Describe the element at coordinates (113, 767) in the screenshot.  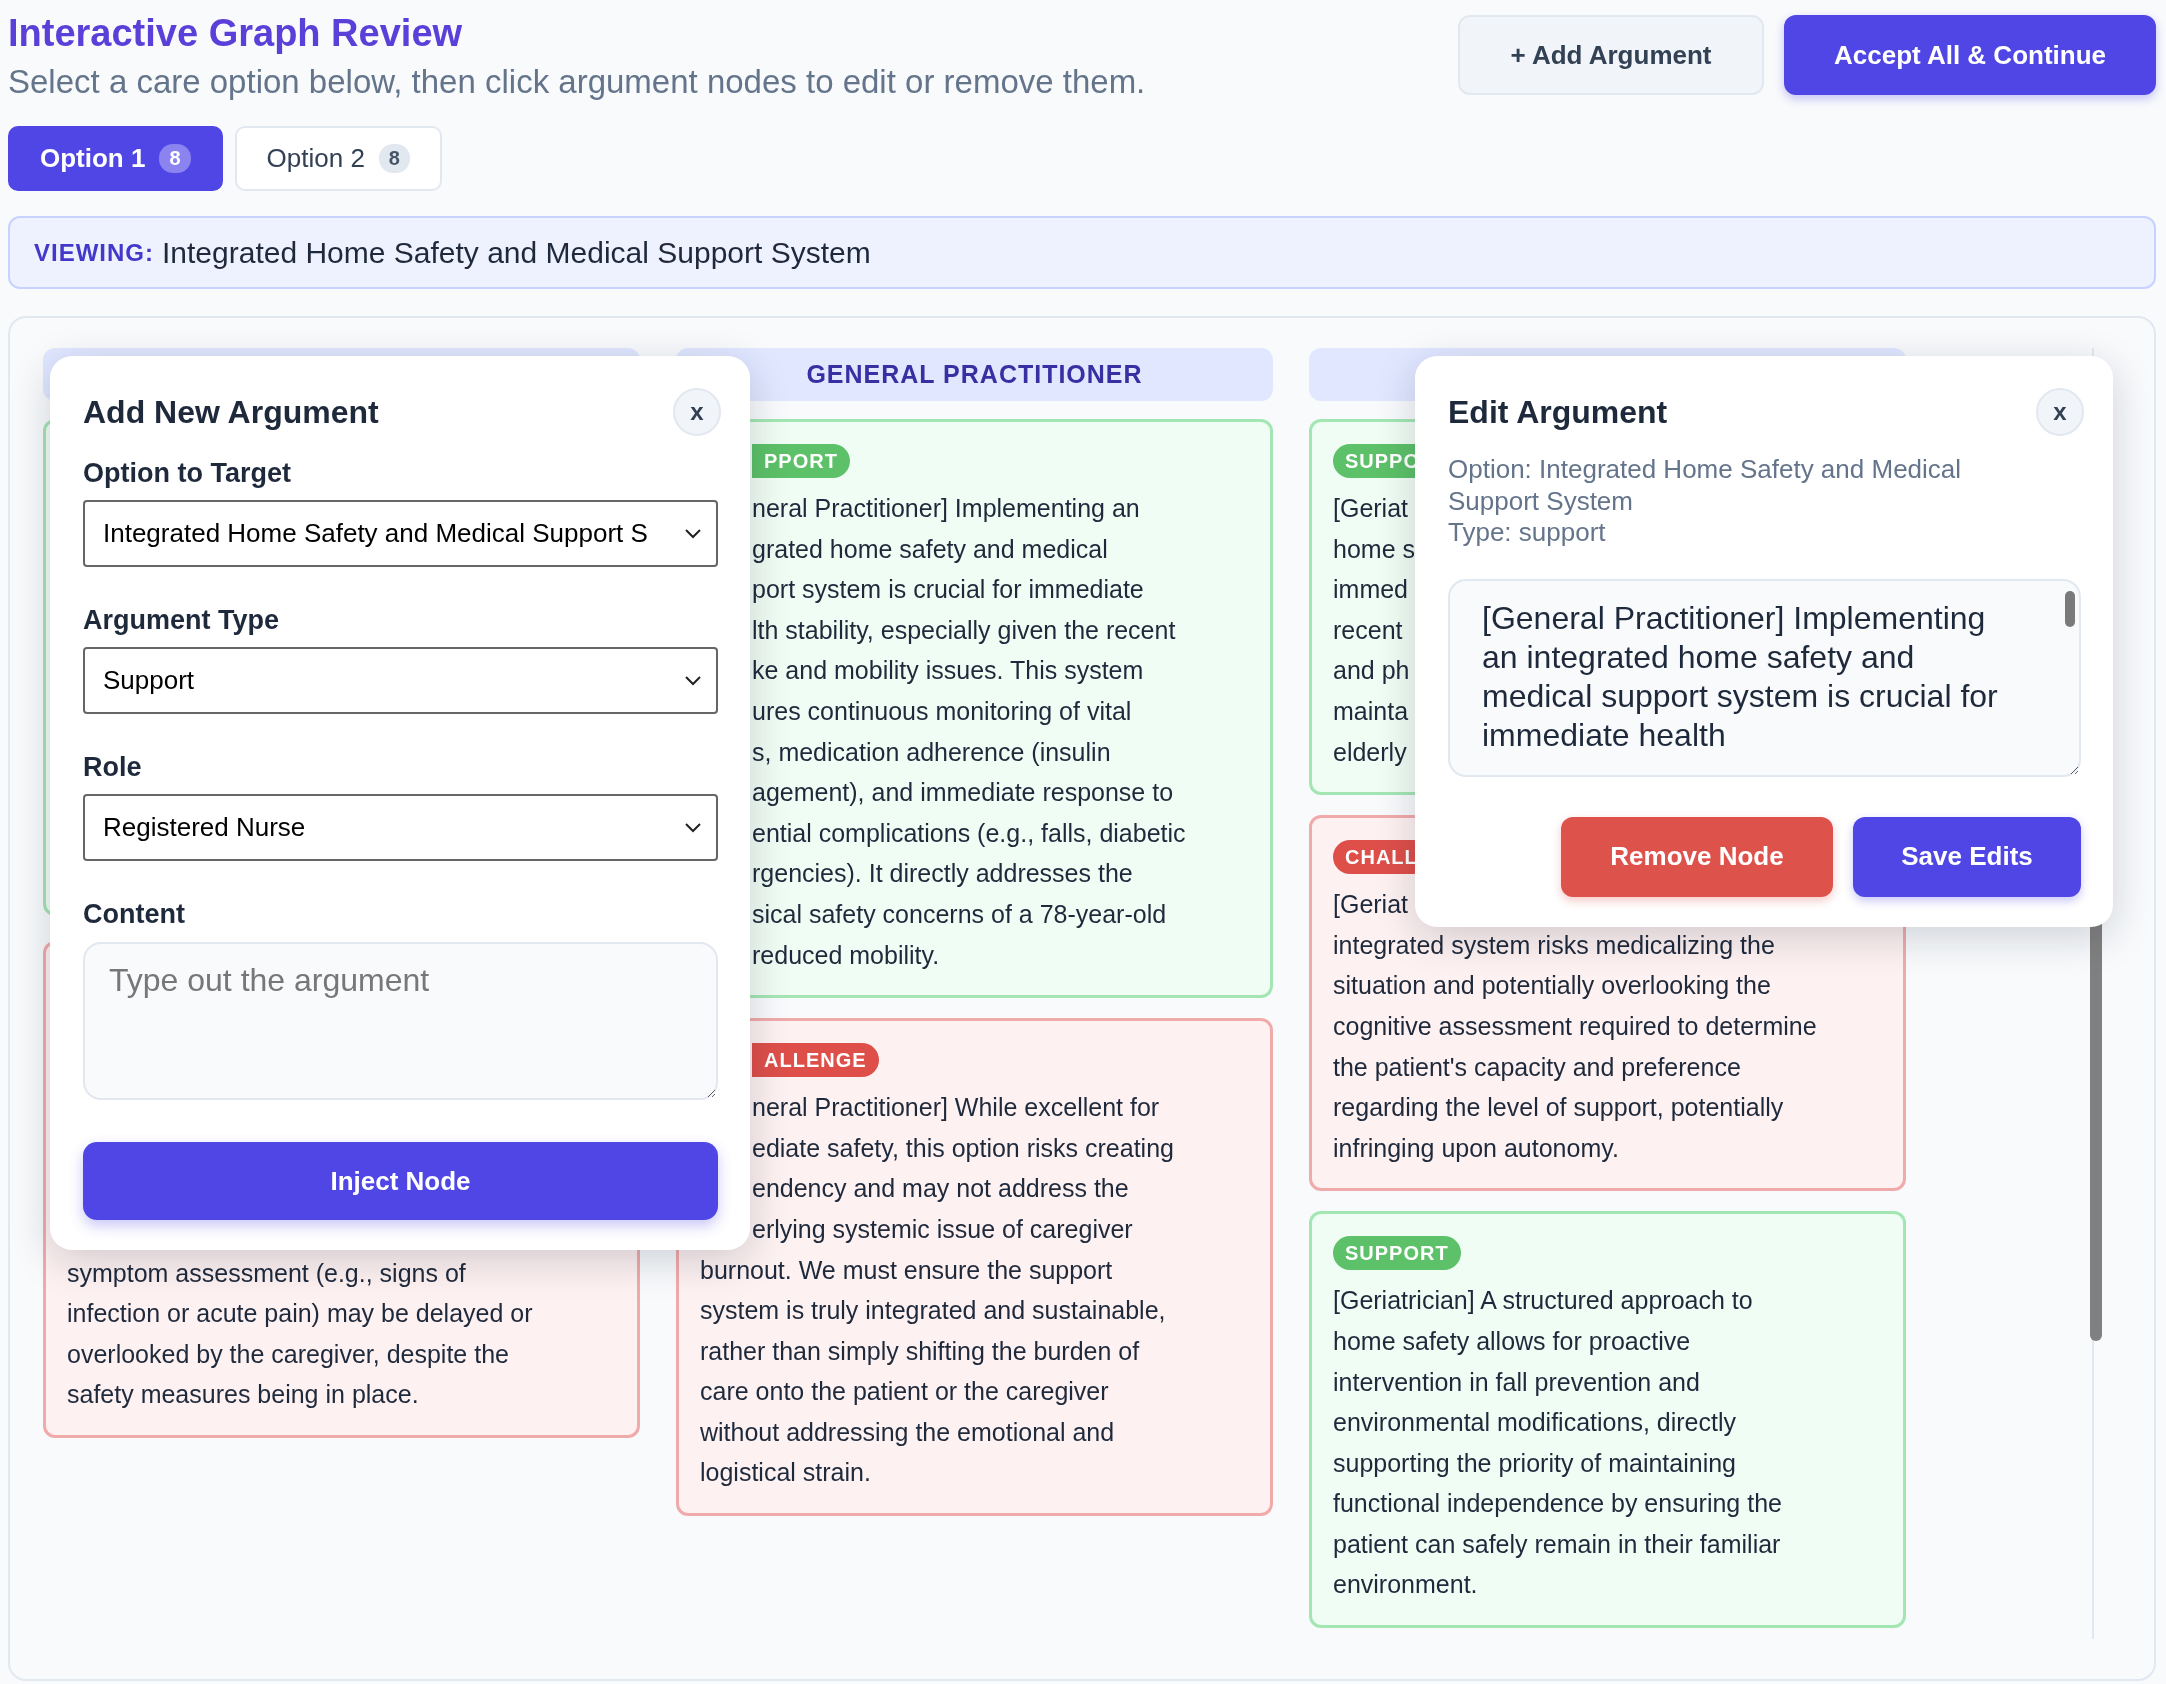
I see `field-label: Role` at that location.